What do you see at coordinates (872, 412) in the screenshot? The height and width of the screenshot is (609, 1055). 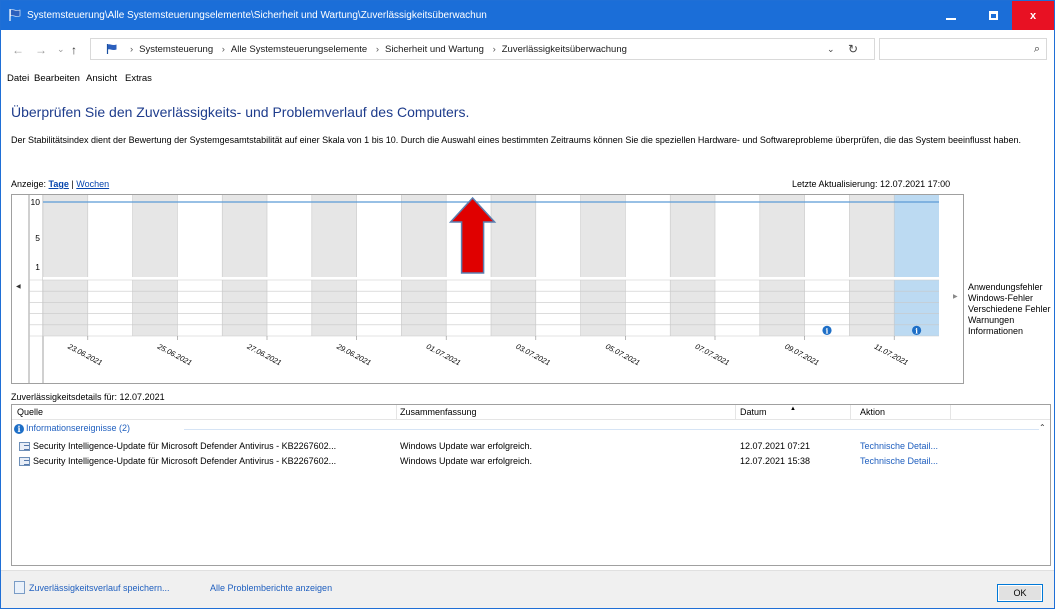 I see `column-header-action: Aktion` at bounding box center [872, 412].